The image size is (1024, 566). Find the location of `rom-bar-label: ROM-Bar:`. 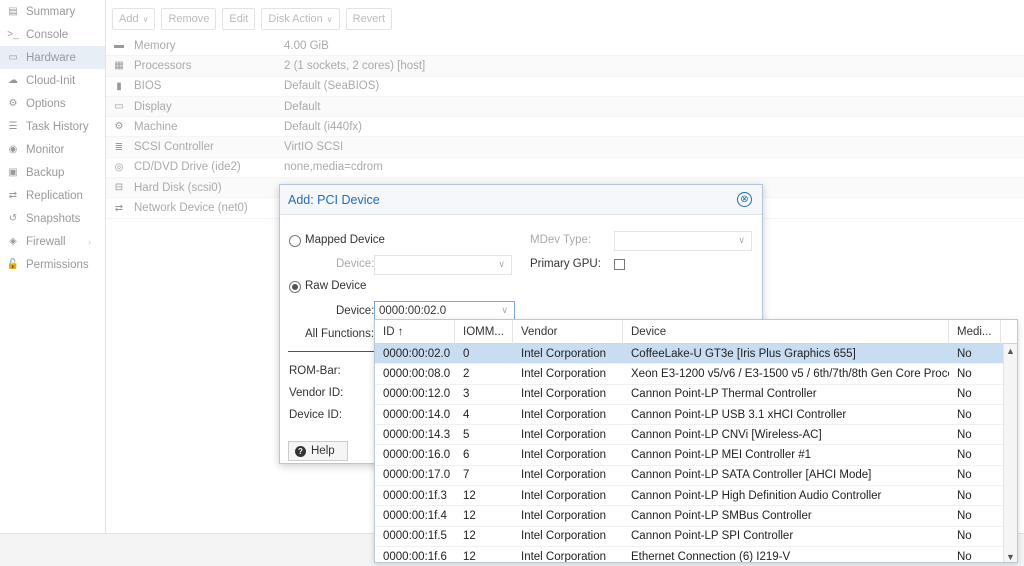

rom-bar-label: ROM-Bar: is located at coordinates (315, 371).